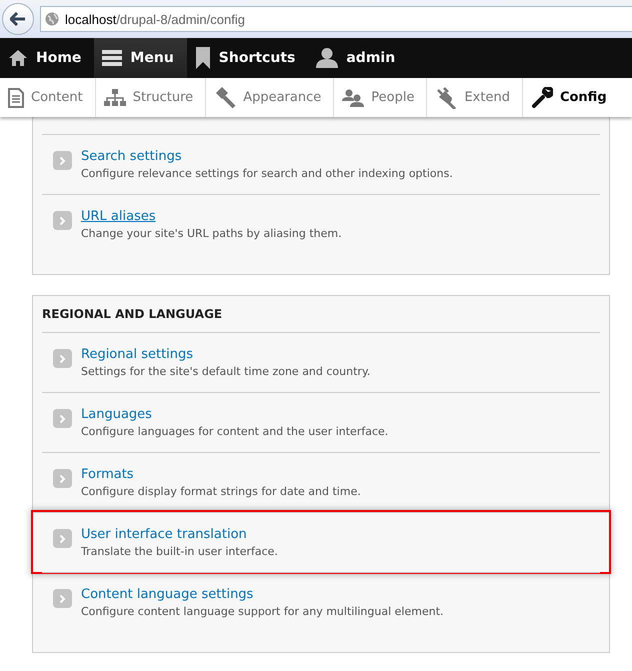 The width and height of the screenshot is (632, 671). What do you see at coordinates (115, 97) in the screenshot?
I see `sitemap-icon` at bounding box center [115, 97].